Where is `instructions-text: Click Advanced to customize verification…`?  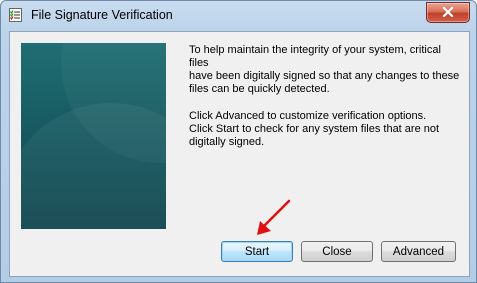 instructions-text: Click Advanced to customize verification… is located at coordinates (314, 129).